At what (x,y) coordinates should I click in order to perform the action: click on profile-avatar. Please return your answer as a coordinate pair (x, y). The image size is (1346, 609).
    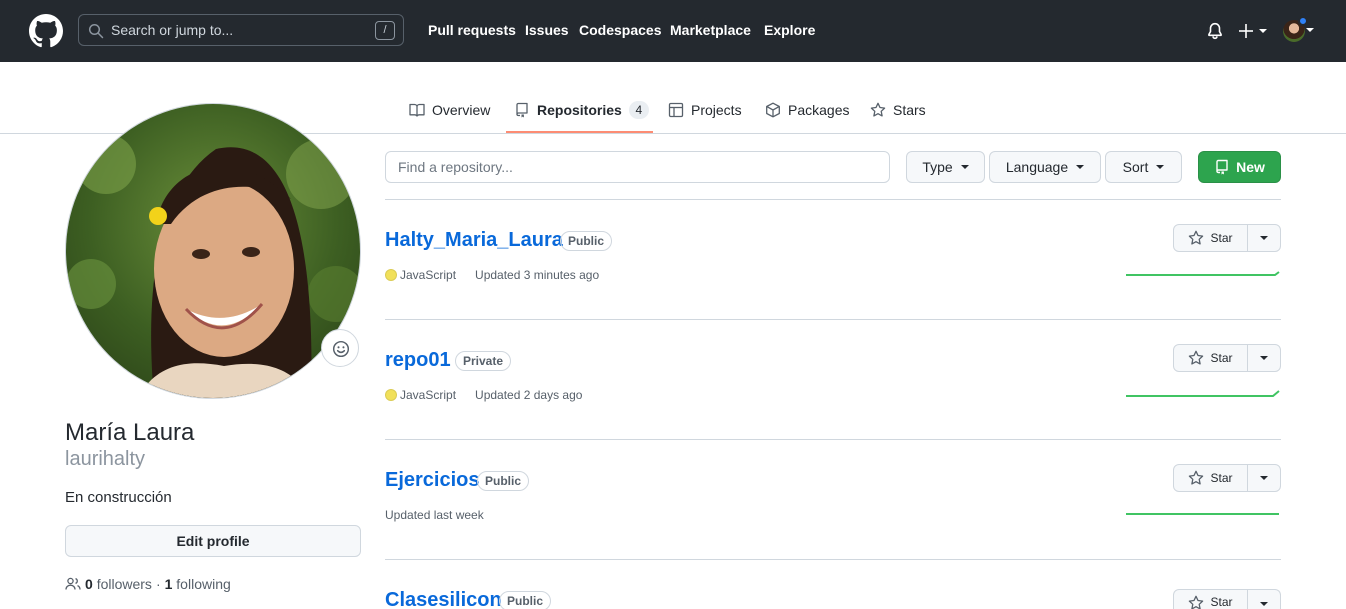
    Looking at the image, I should click on (213, 251).